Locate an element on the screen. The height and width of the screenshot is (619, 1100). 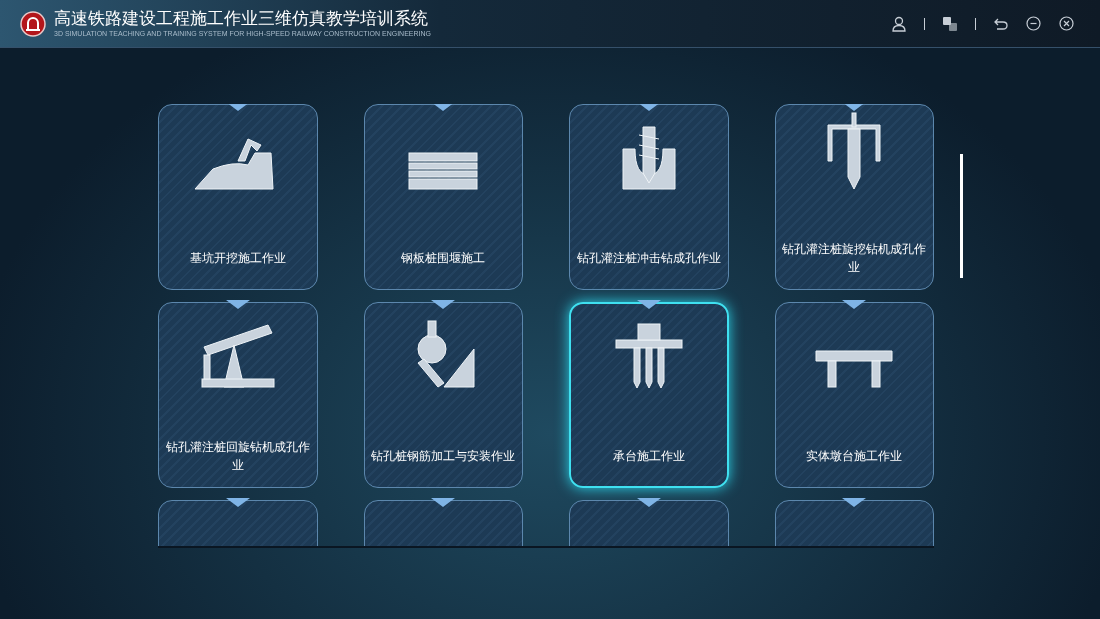
module-card: 实体墩台施工作业 is located at coordinates (854, 395).